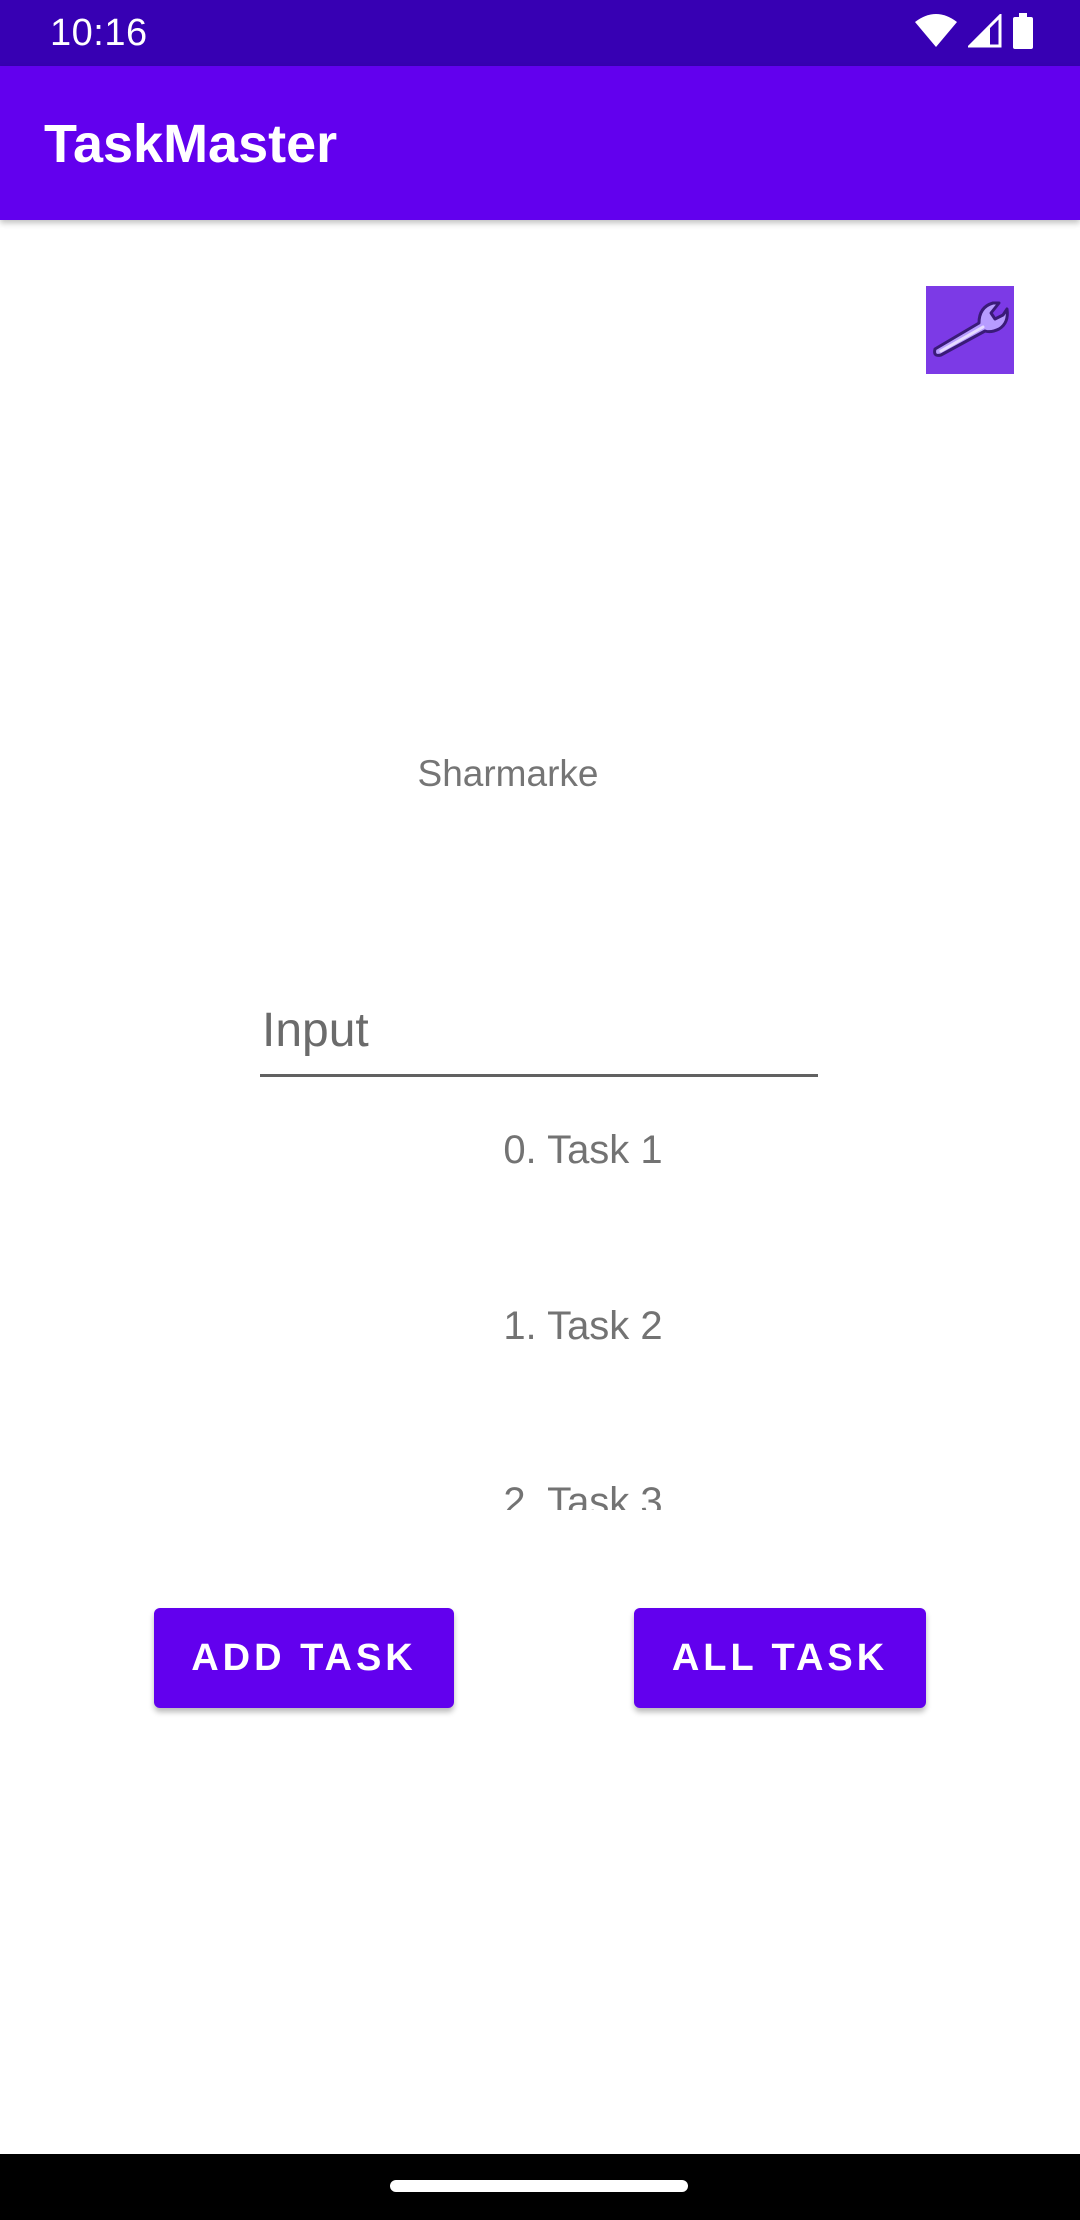 The image size is (1080, 2220). I want to click on settings-button, so click(970, 330).